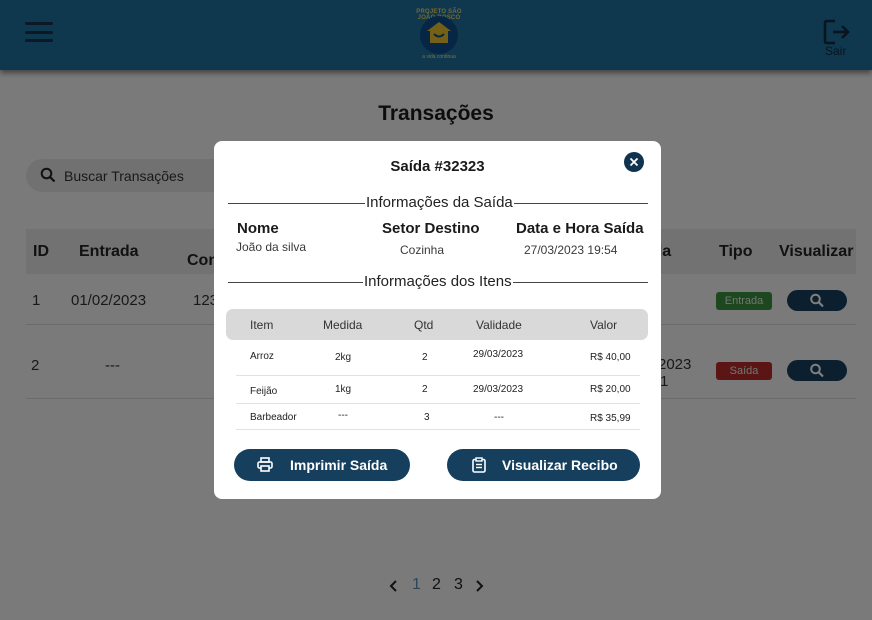 The width and height of the screenshot is (872, 620). I want to click on print-exit-button: Imprimir Saída, so click(322, 465).